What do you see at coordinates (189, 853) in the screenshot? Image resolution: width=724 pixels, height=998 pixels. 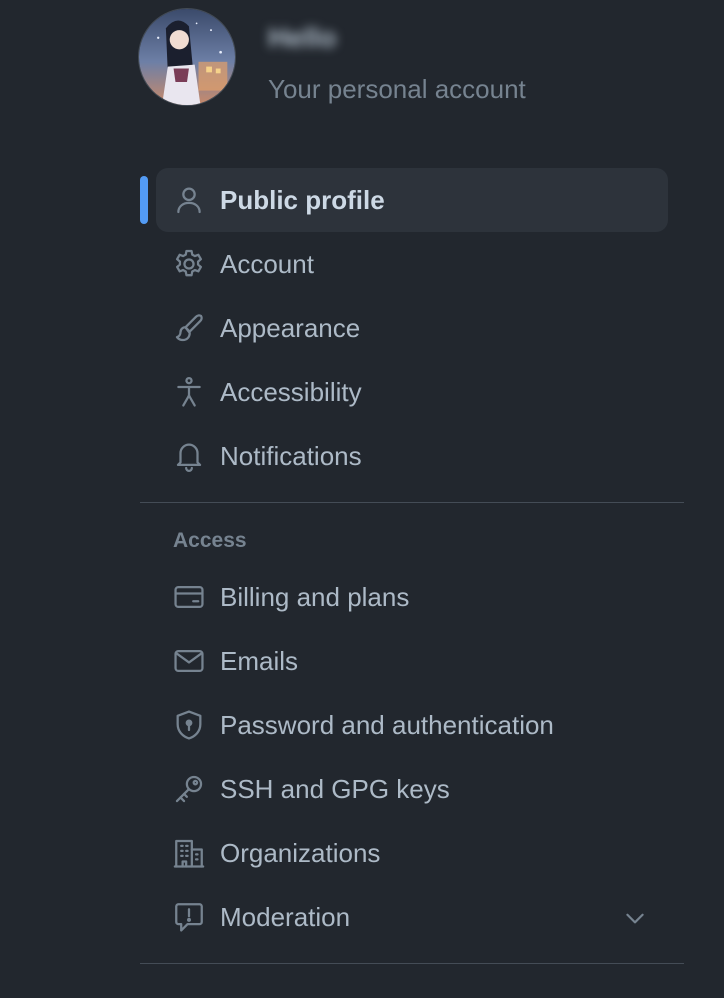 I see `organization-icon` at bounding box center [189, 853].